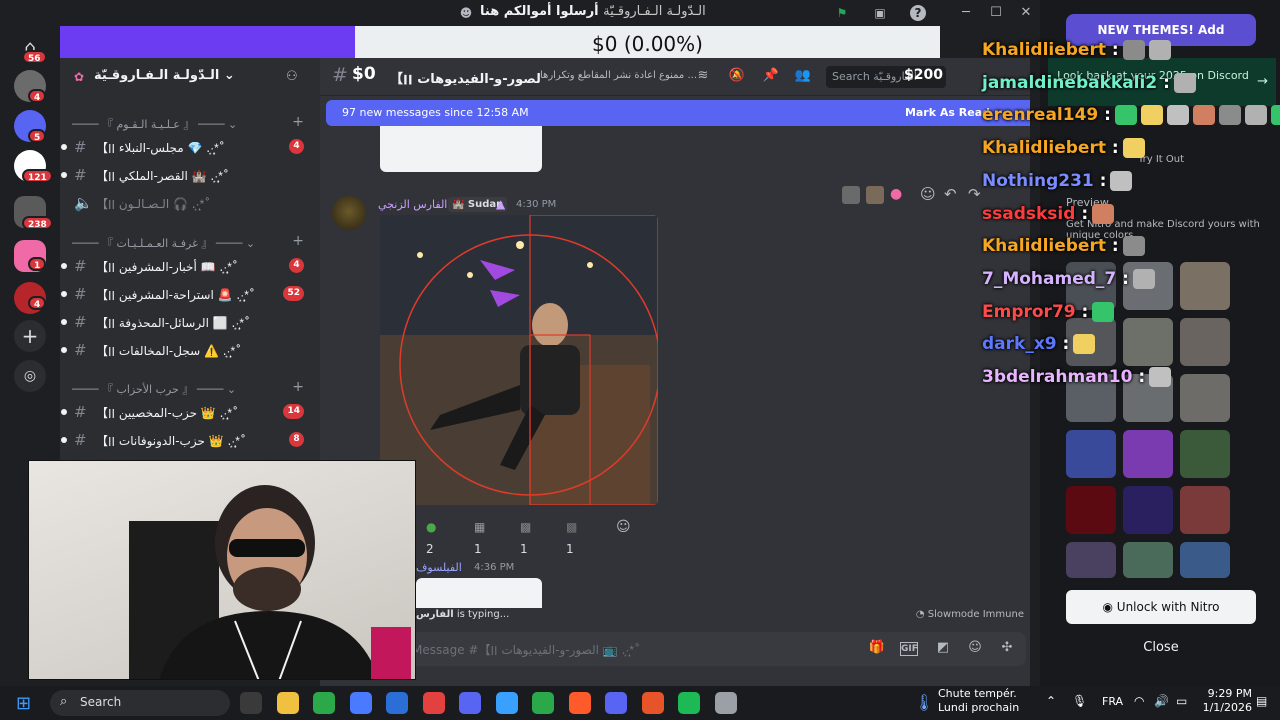 The width and height of the screenshot is (1280, 720). I want to click on notification-icon: ▤, so click(1261, 701).